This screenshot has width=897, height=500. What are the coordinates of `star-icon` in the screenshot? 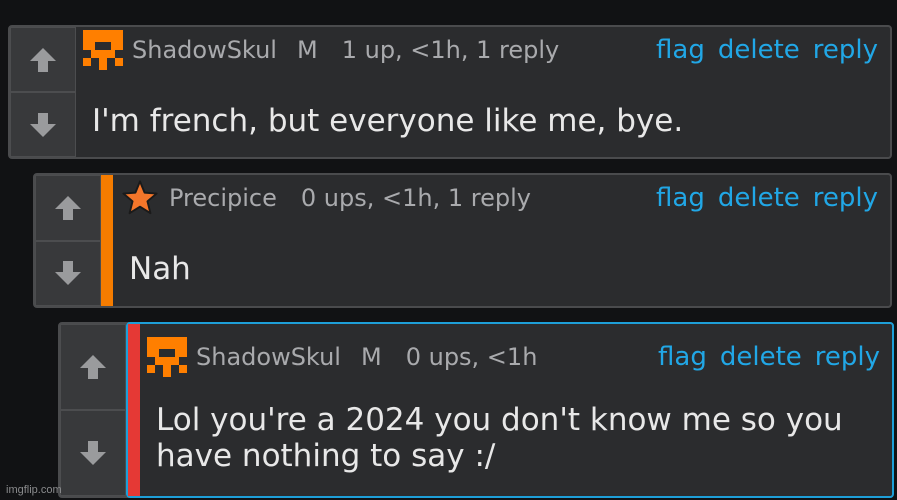 It's located at (140, 198).